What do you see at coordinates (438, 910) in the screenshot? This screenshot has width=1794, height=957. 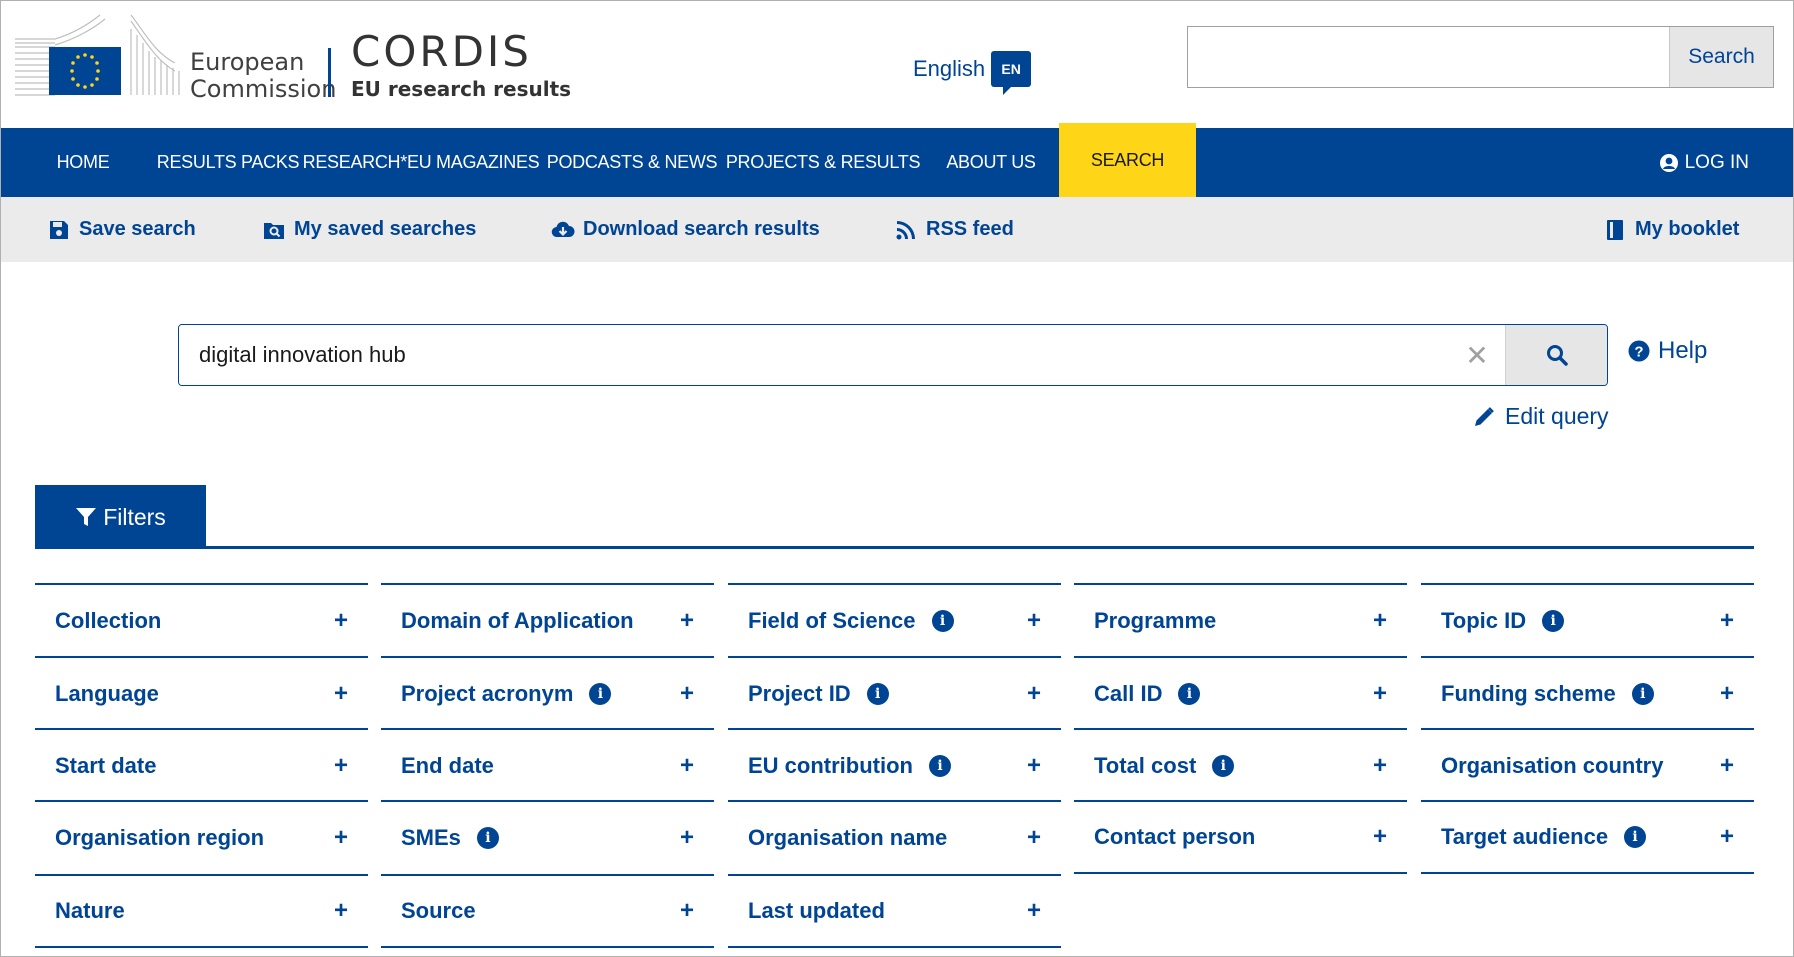 I see `filter-label: Source` at bounding box center [438, 910].